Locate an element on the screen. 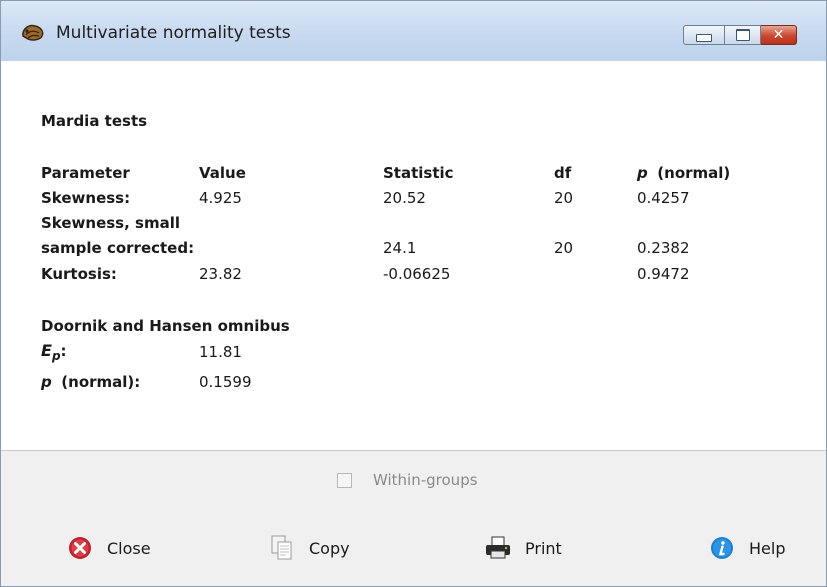  skewness-df: 20 is located at coordinates (564, 198).